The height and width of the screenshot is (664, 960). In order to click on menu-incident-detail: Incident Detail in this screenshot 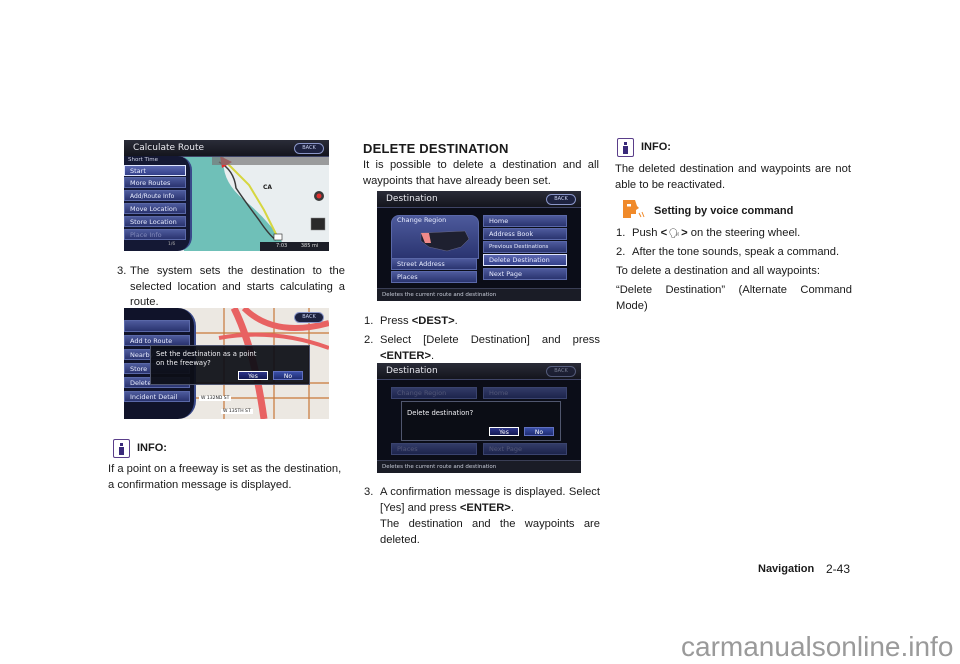, I will do `click(157, 396)`.